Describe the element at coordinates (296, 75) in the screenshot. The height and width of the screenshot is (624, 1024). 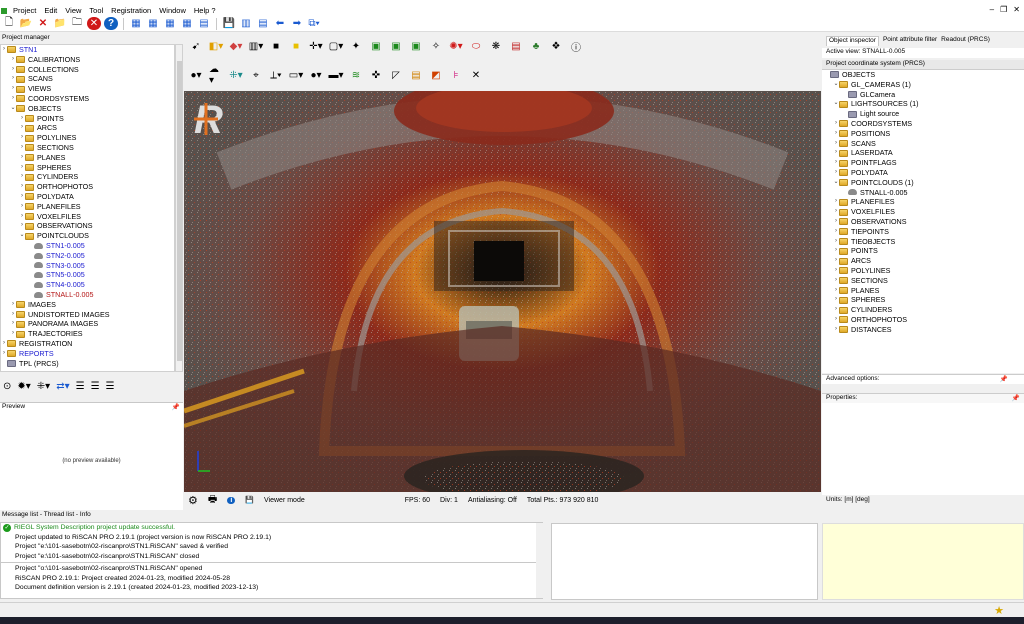
I see `ruler-icon: ▭▾` at that location.